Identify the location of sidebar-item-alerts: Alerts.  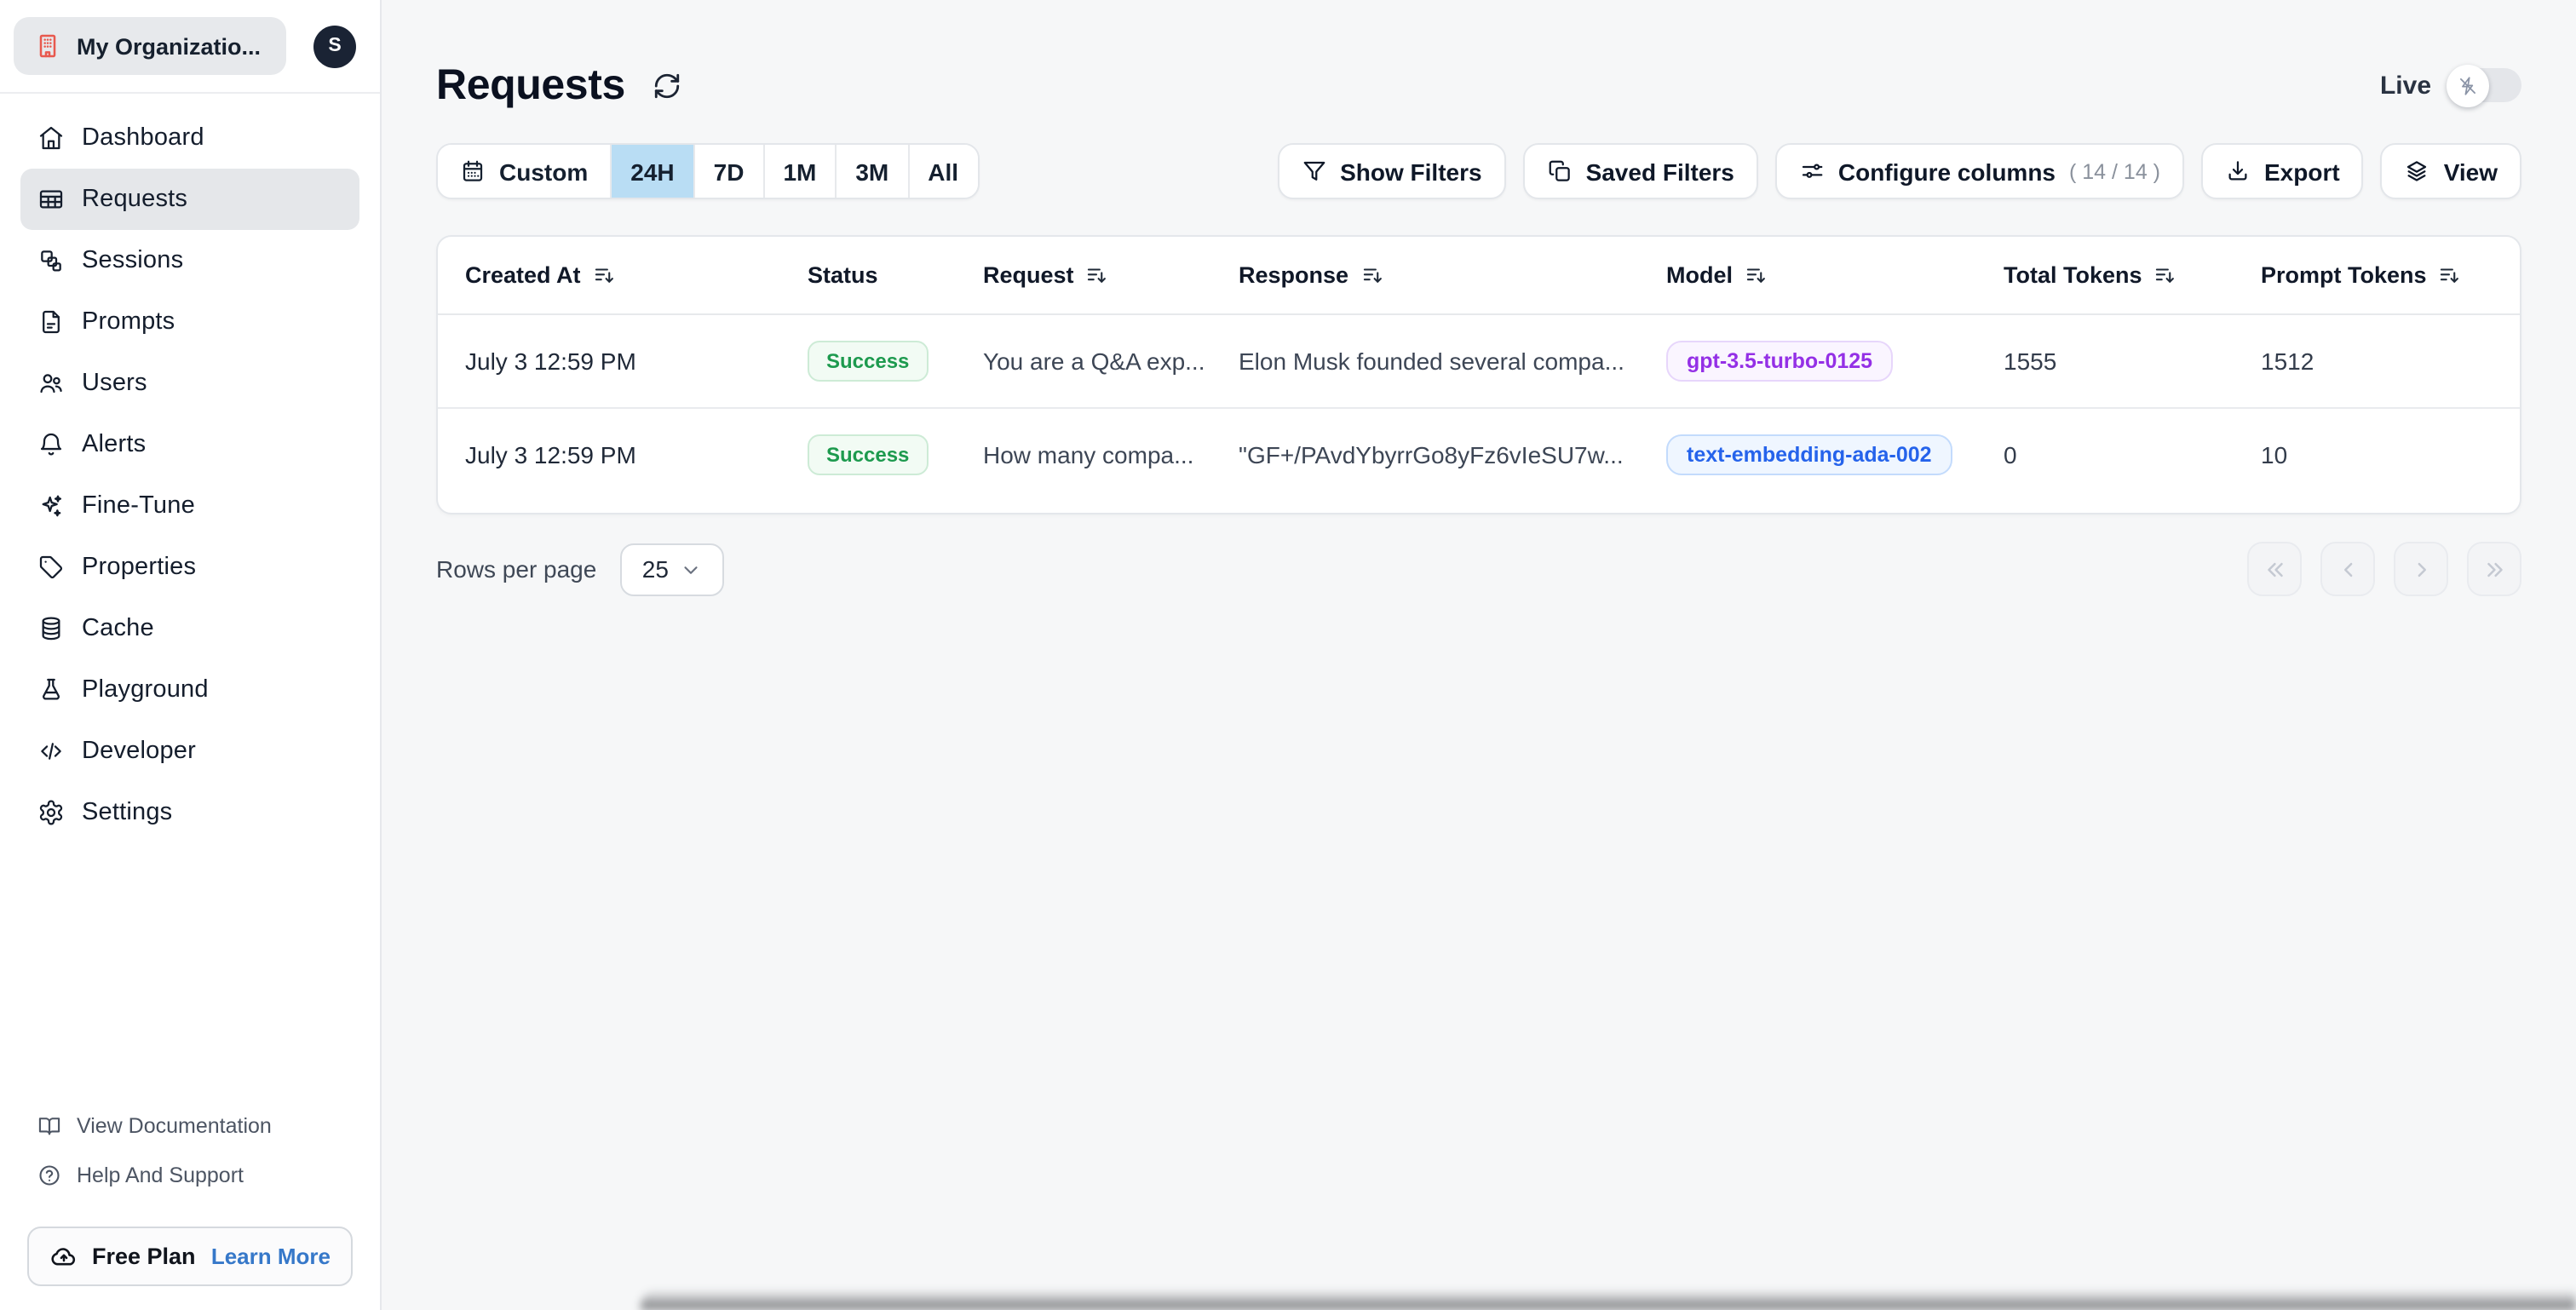
(190, 444).